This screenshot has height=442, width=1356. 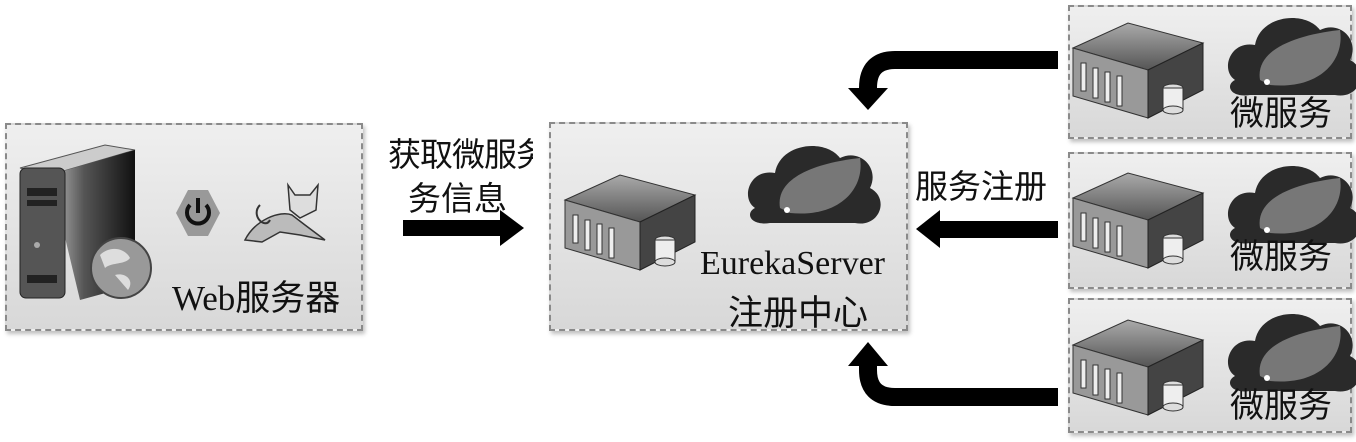 What do you see at coordinates (256, 298) in the screenshot?
I see `web-server-label: Web服务器` at bounding box center [256, 298].